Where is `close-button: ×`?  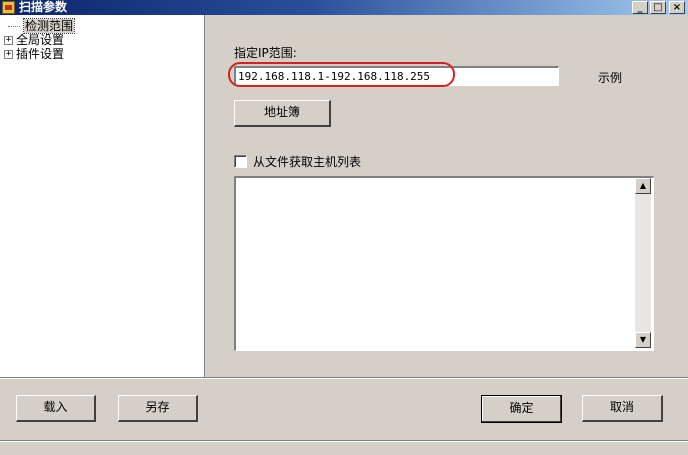
close-button: × is located at coordinates (677, 7).